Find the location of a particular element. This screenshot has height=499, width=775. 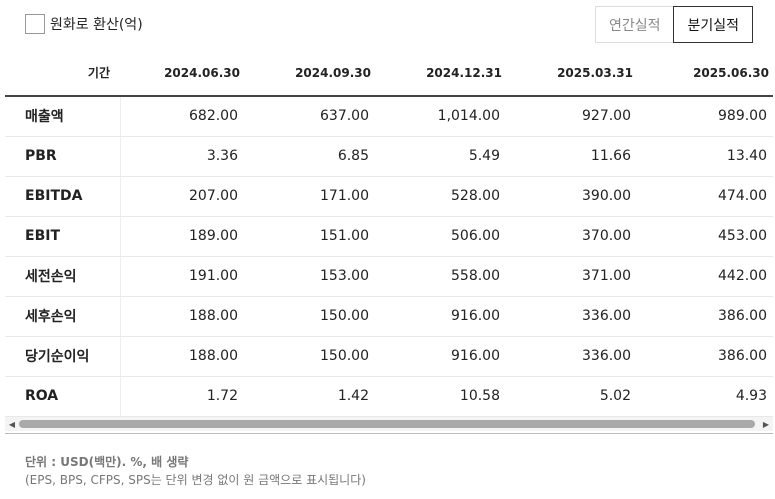

table-cell: 11.66 is located at coordinates (571, 156).